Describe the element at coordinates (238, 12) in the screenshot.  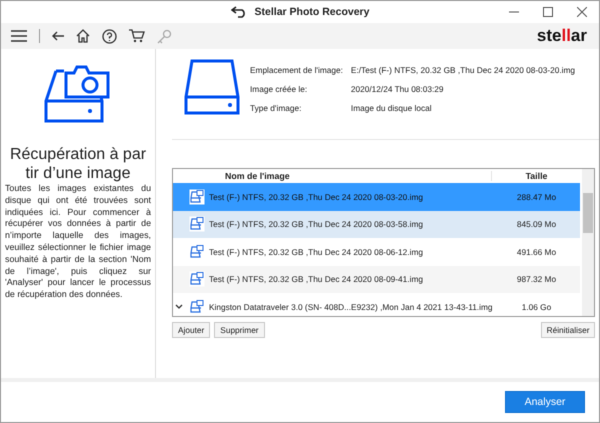
I see `app-logo-icon` at that location.